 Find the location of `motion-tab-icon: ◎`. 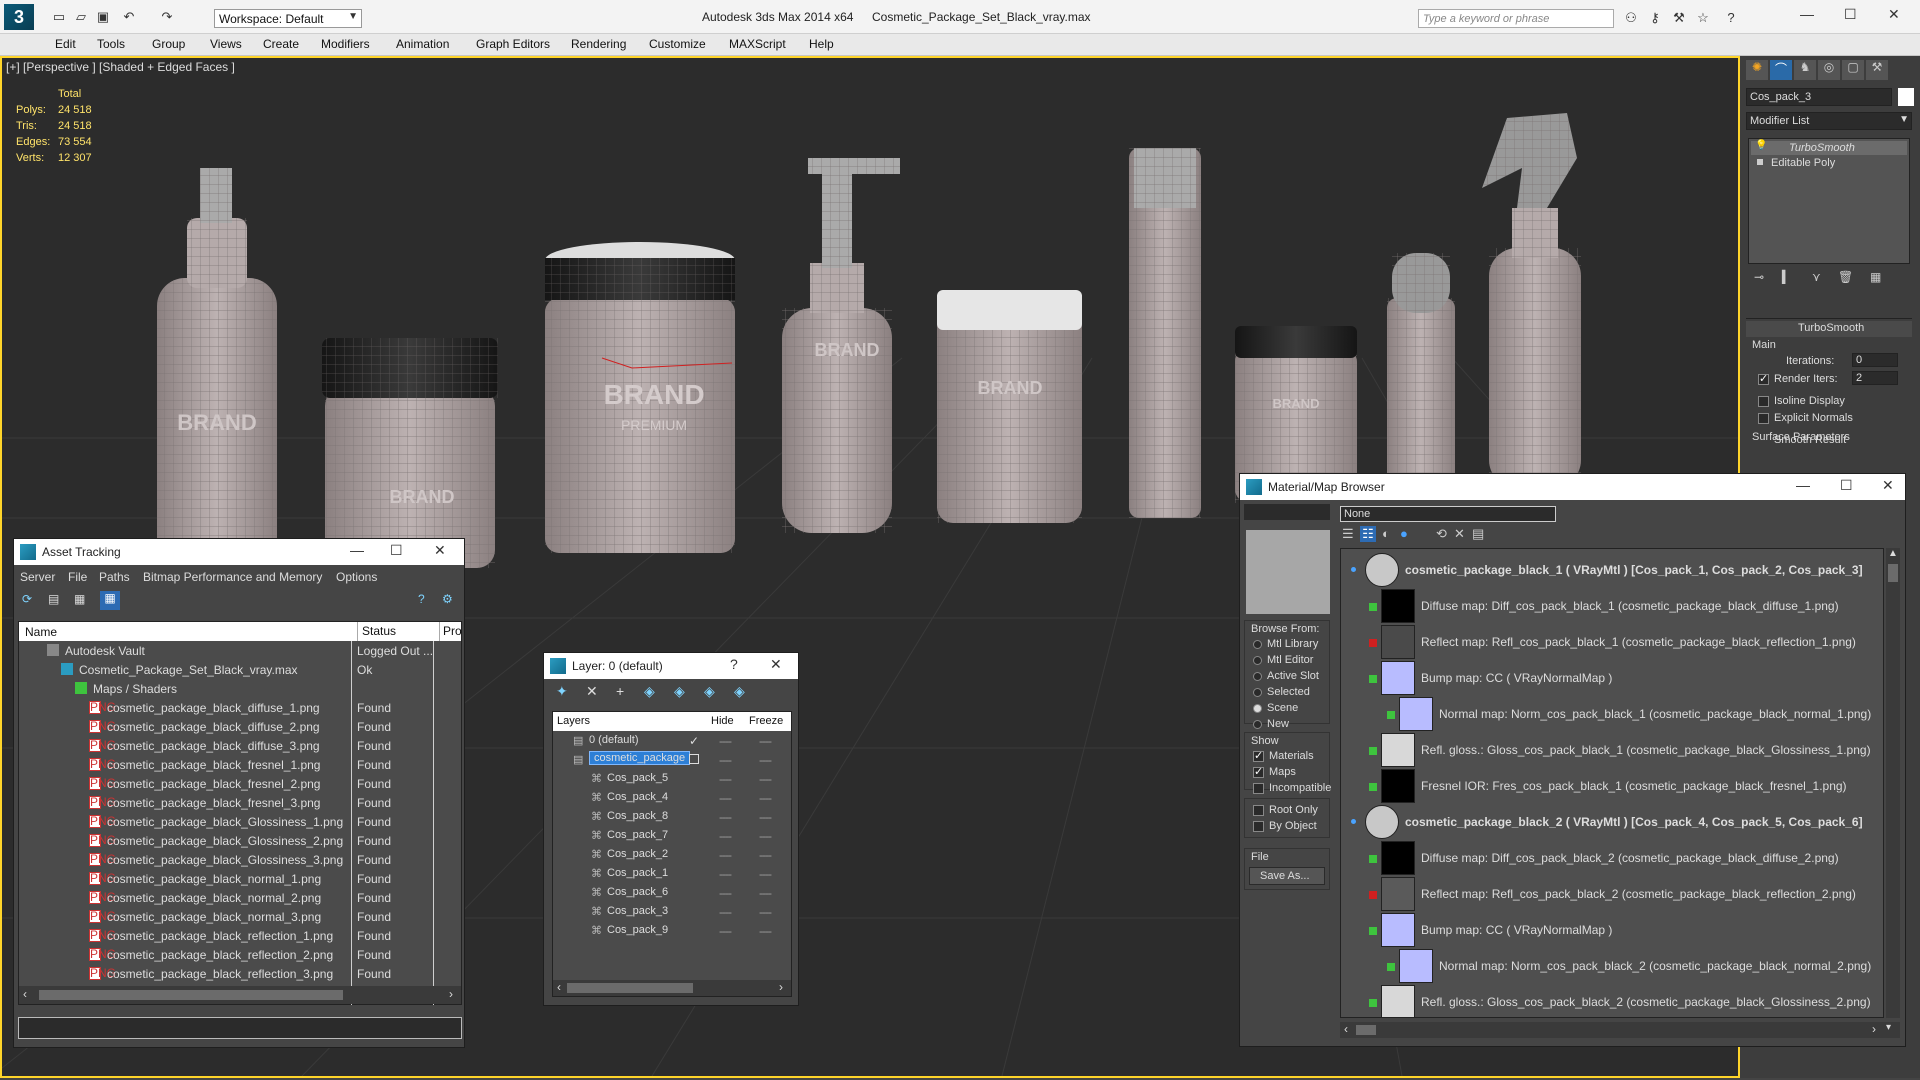

motion-tab-icon: ◎ is located at coordinates (1829, 70).